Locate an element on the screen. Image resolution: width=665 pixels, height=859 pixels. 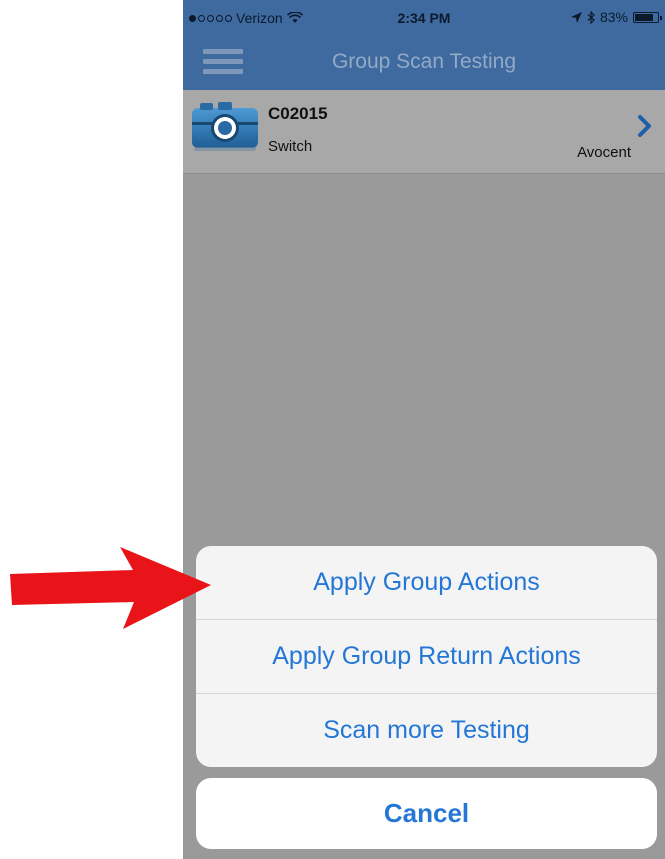
apply-group-actions-button: Apply Group Actions is located at coordinates (426, 583).